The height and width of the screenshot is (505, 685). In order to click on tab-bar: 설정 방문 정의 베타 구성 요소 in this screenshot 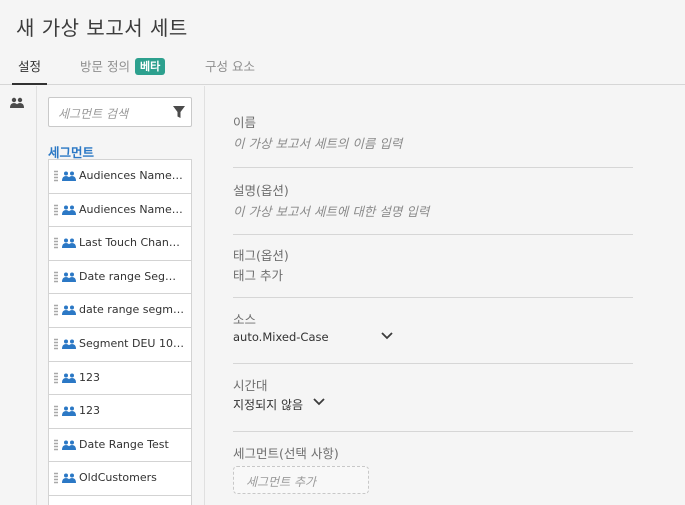, I will do `click(342, 68)`.